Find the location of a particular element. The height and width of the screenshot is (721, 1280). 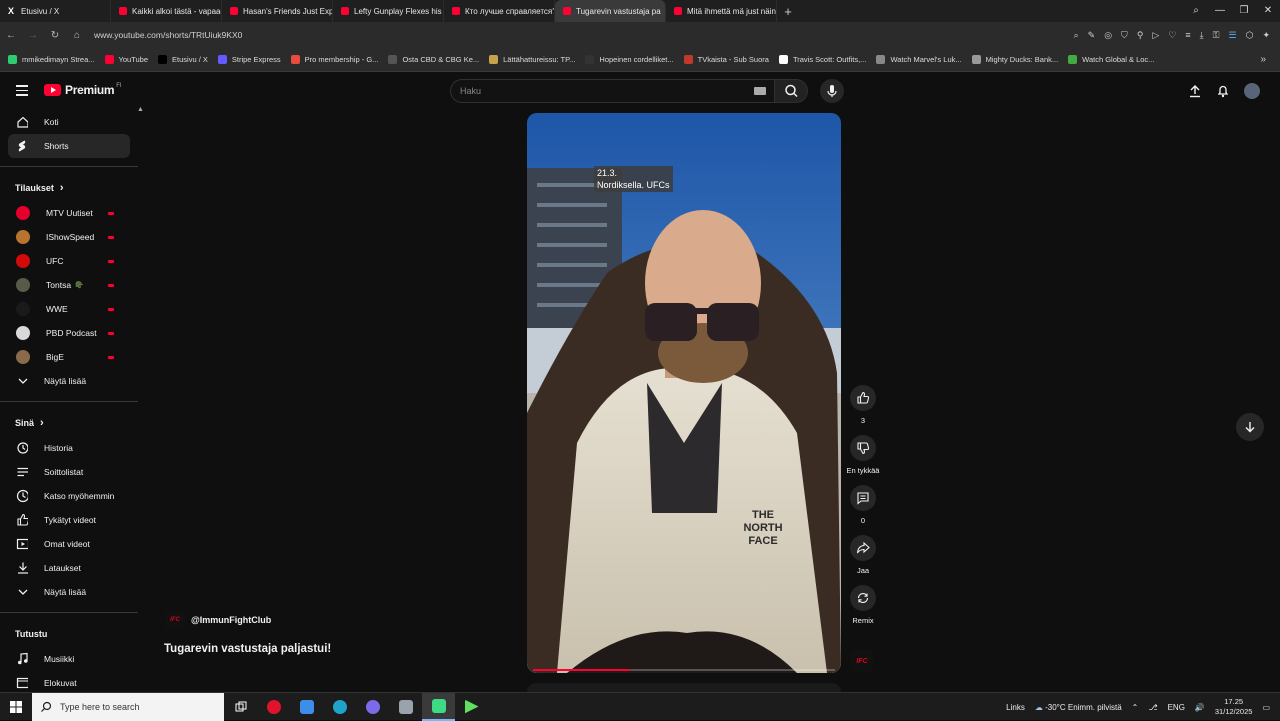

speaker-icon: 🔊 is located at coordinates (1200, 707).